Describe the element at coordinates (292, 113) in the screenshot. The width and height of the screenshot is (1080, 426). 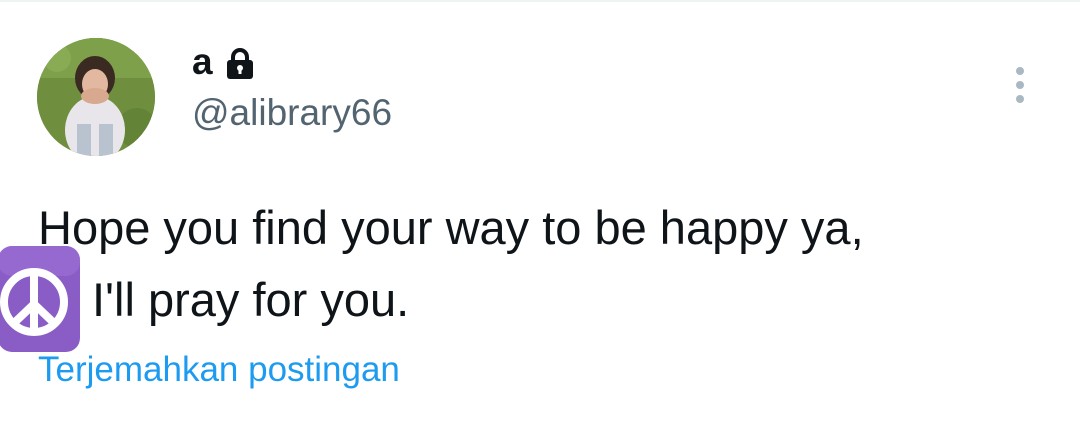
I see `author-handle: @alibrary66` at that location.